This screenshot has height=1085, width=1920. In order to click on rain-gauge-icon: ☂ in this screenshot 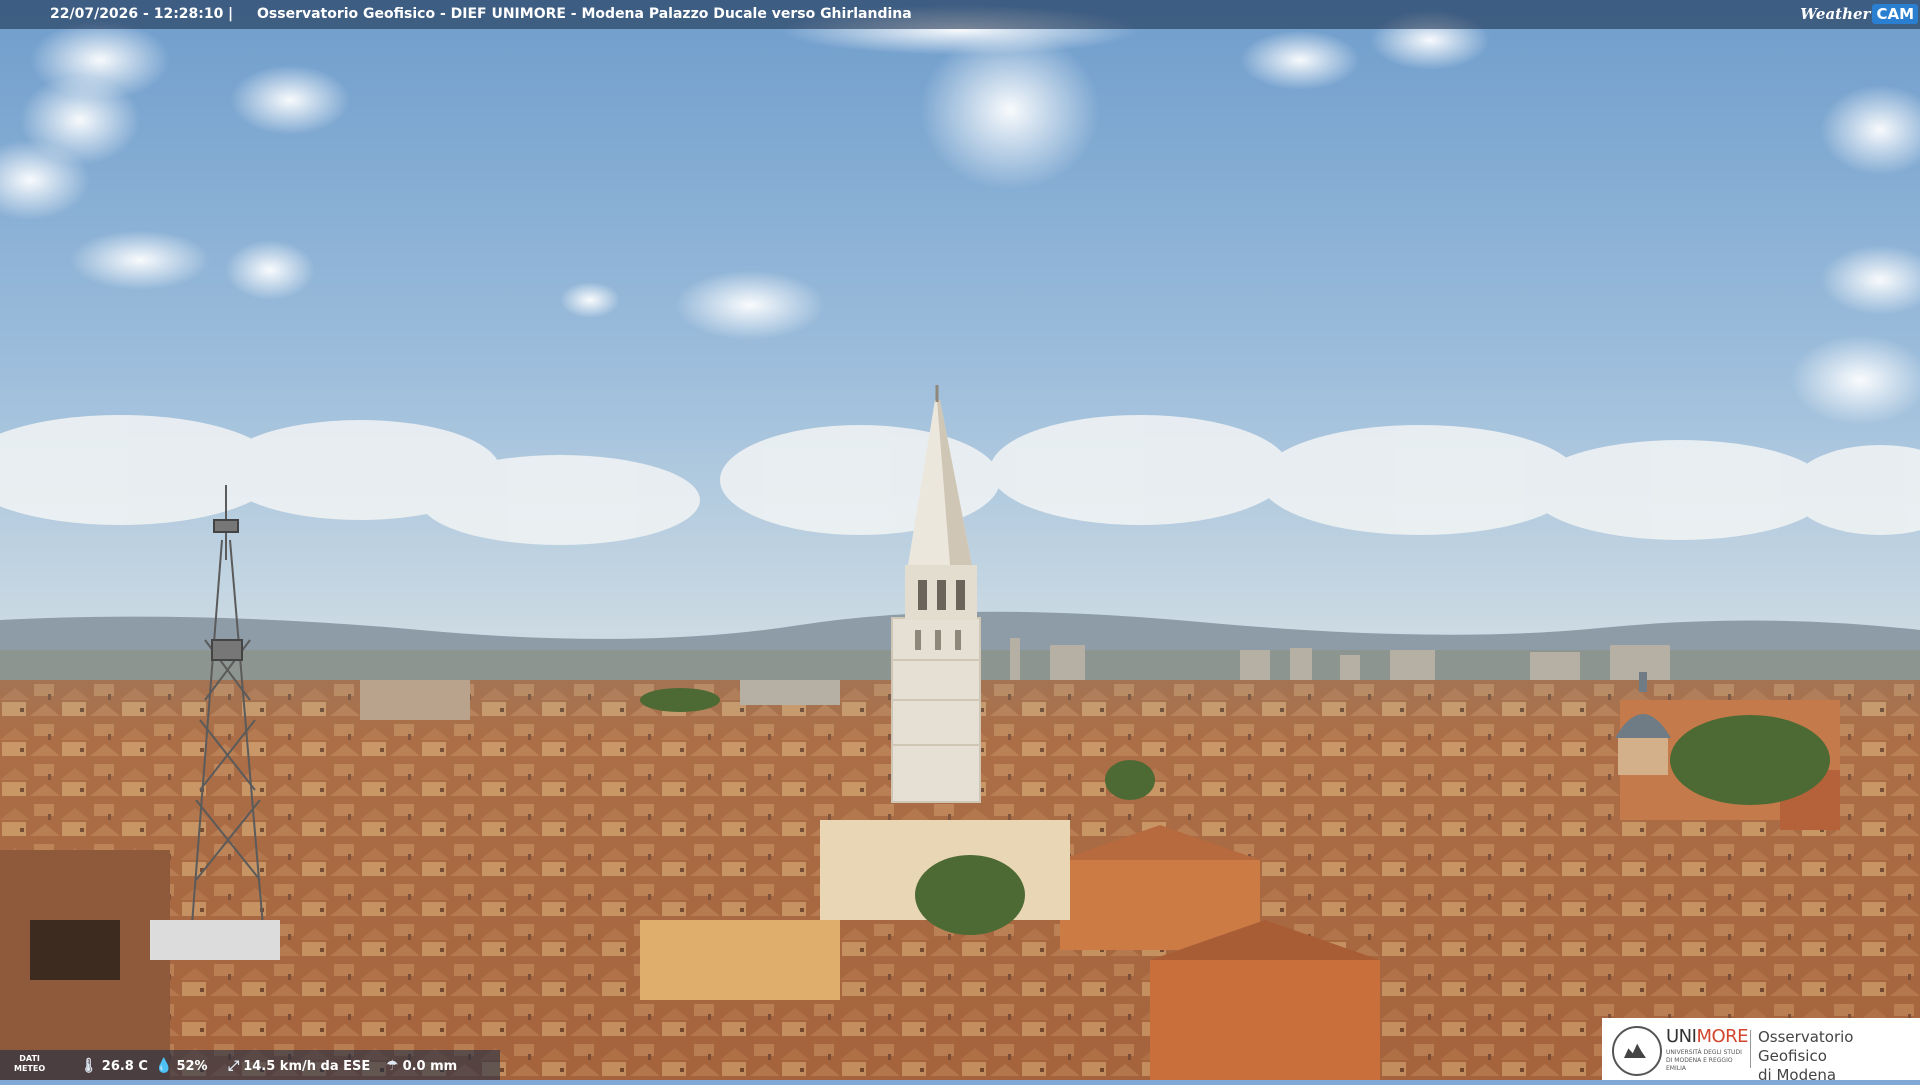, I will do `click(392, 1066)`.